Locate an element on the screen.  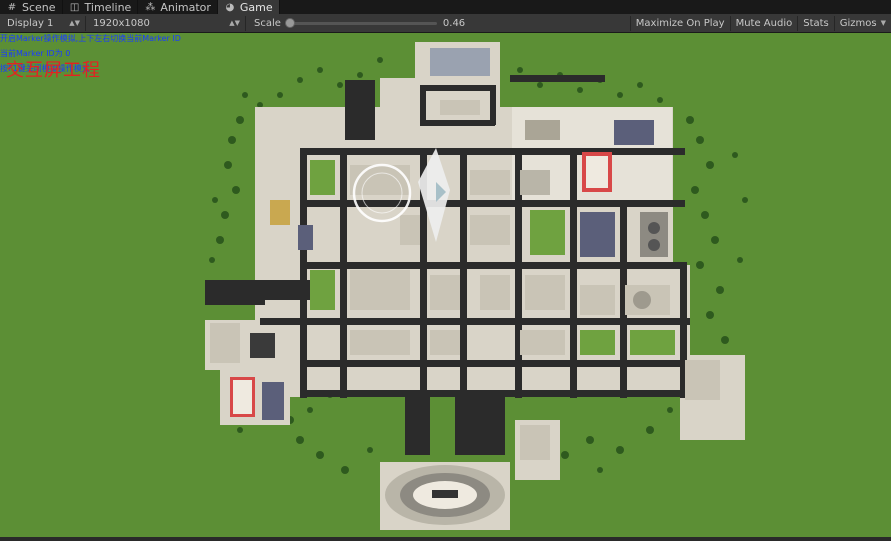
tab-timeline-label: Timeline is located at coordinates (108, 7).